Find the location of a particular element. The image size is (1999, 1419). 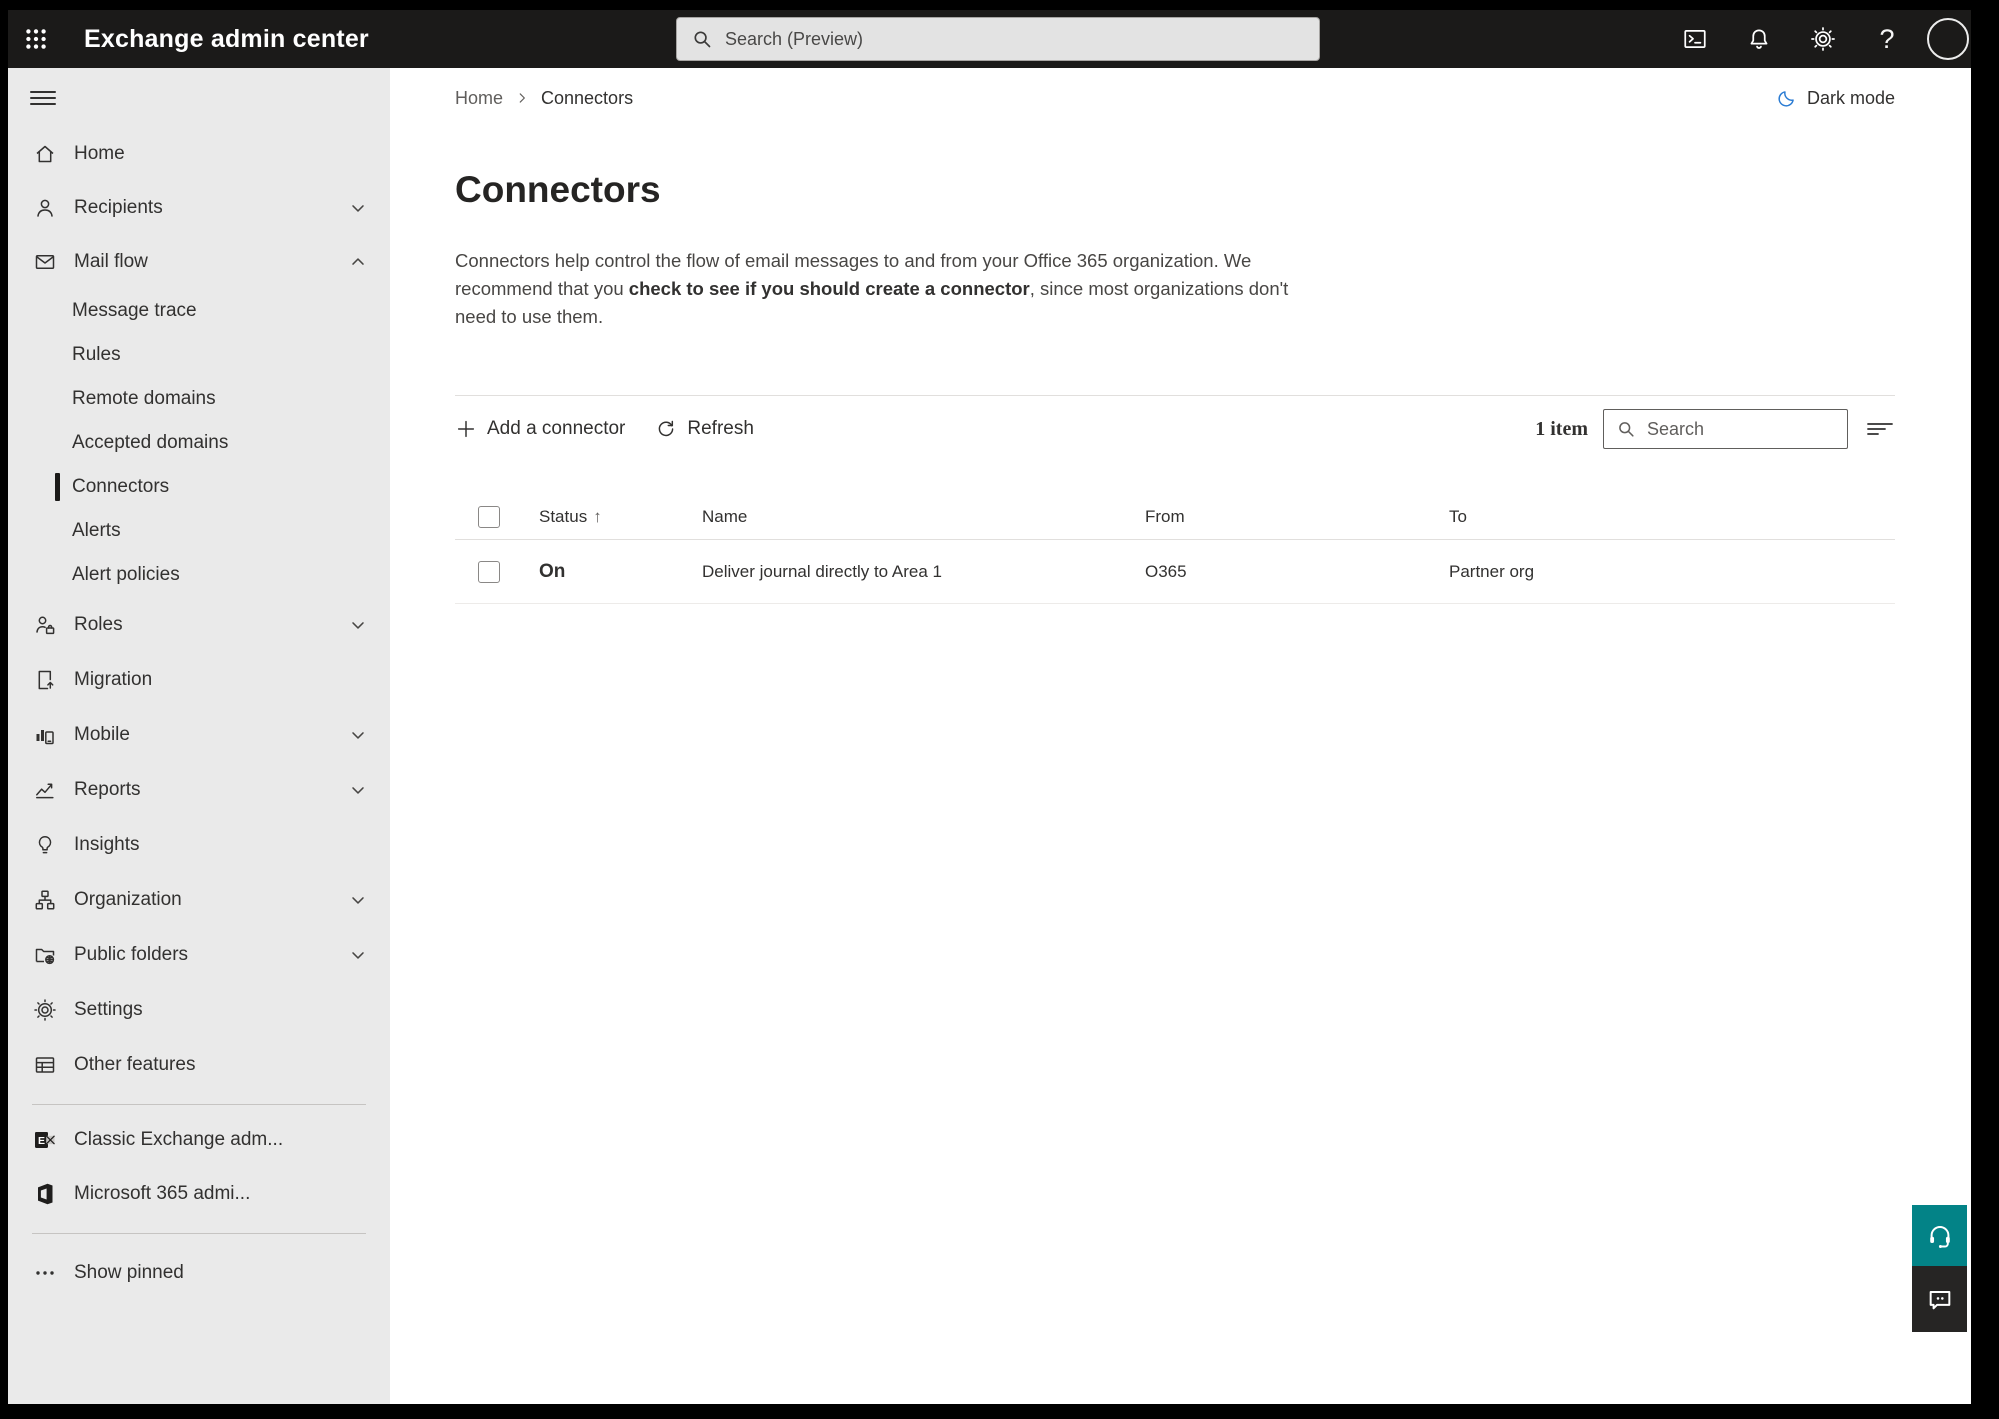

column-header-status: Status ↑ is located at coordinates (620, 517).